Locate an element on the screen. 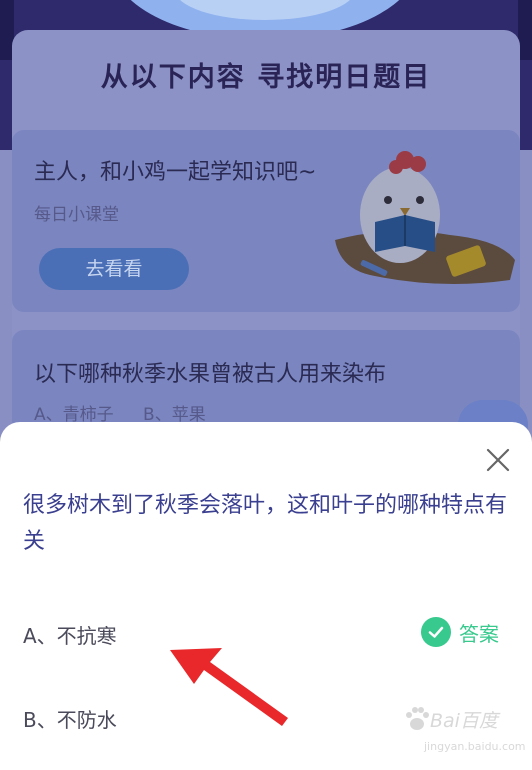 The width and height of the screenshot is (532, 770). section-title: 从以下内容 寻找明日题目 is located at coordinates (266, 77).